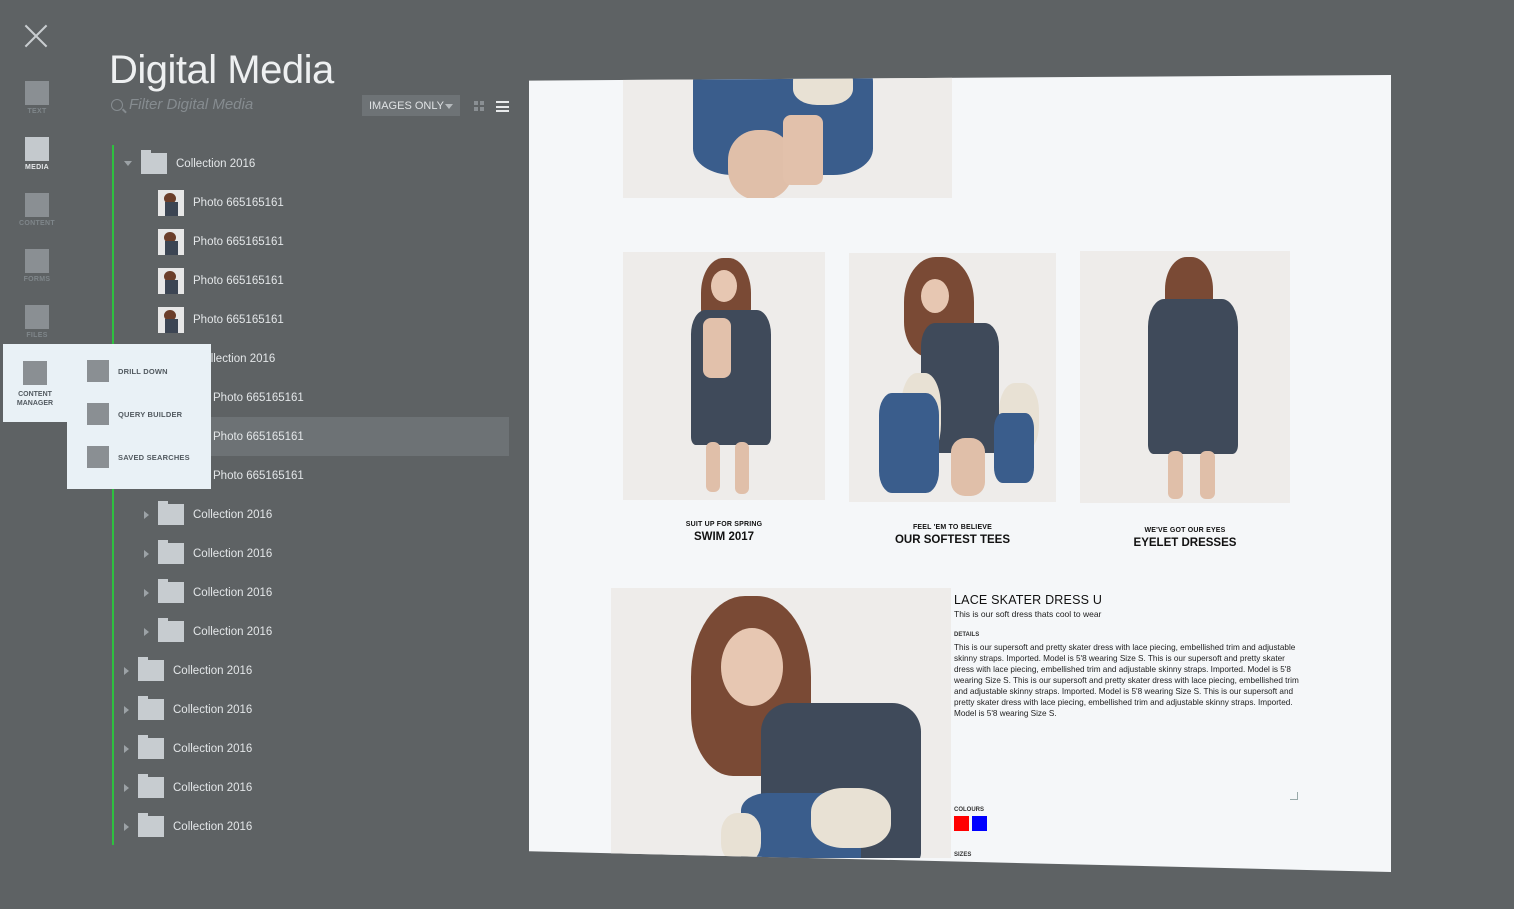 This screenshot has width=1514, height=909. I want to click on menu-item-label: SAVED SEARCHES, so click(154, 457).